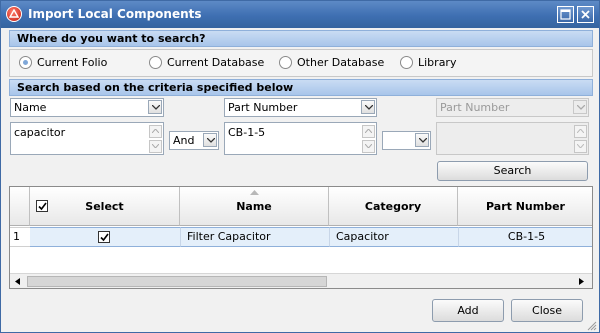  I want to click on column-header-label: Part Number, so click(525, 206).